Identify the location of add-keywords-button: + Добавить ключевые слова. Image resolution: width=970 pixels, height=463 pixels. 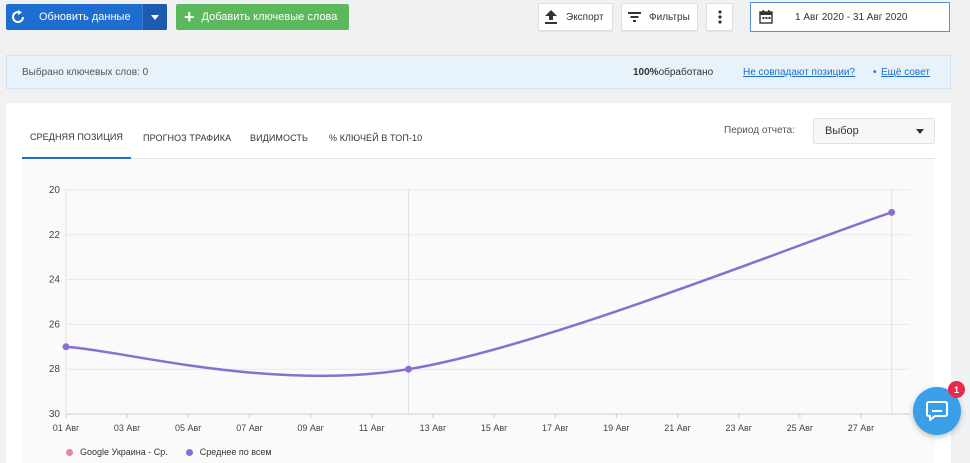
(262, 17).